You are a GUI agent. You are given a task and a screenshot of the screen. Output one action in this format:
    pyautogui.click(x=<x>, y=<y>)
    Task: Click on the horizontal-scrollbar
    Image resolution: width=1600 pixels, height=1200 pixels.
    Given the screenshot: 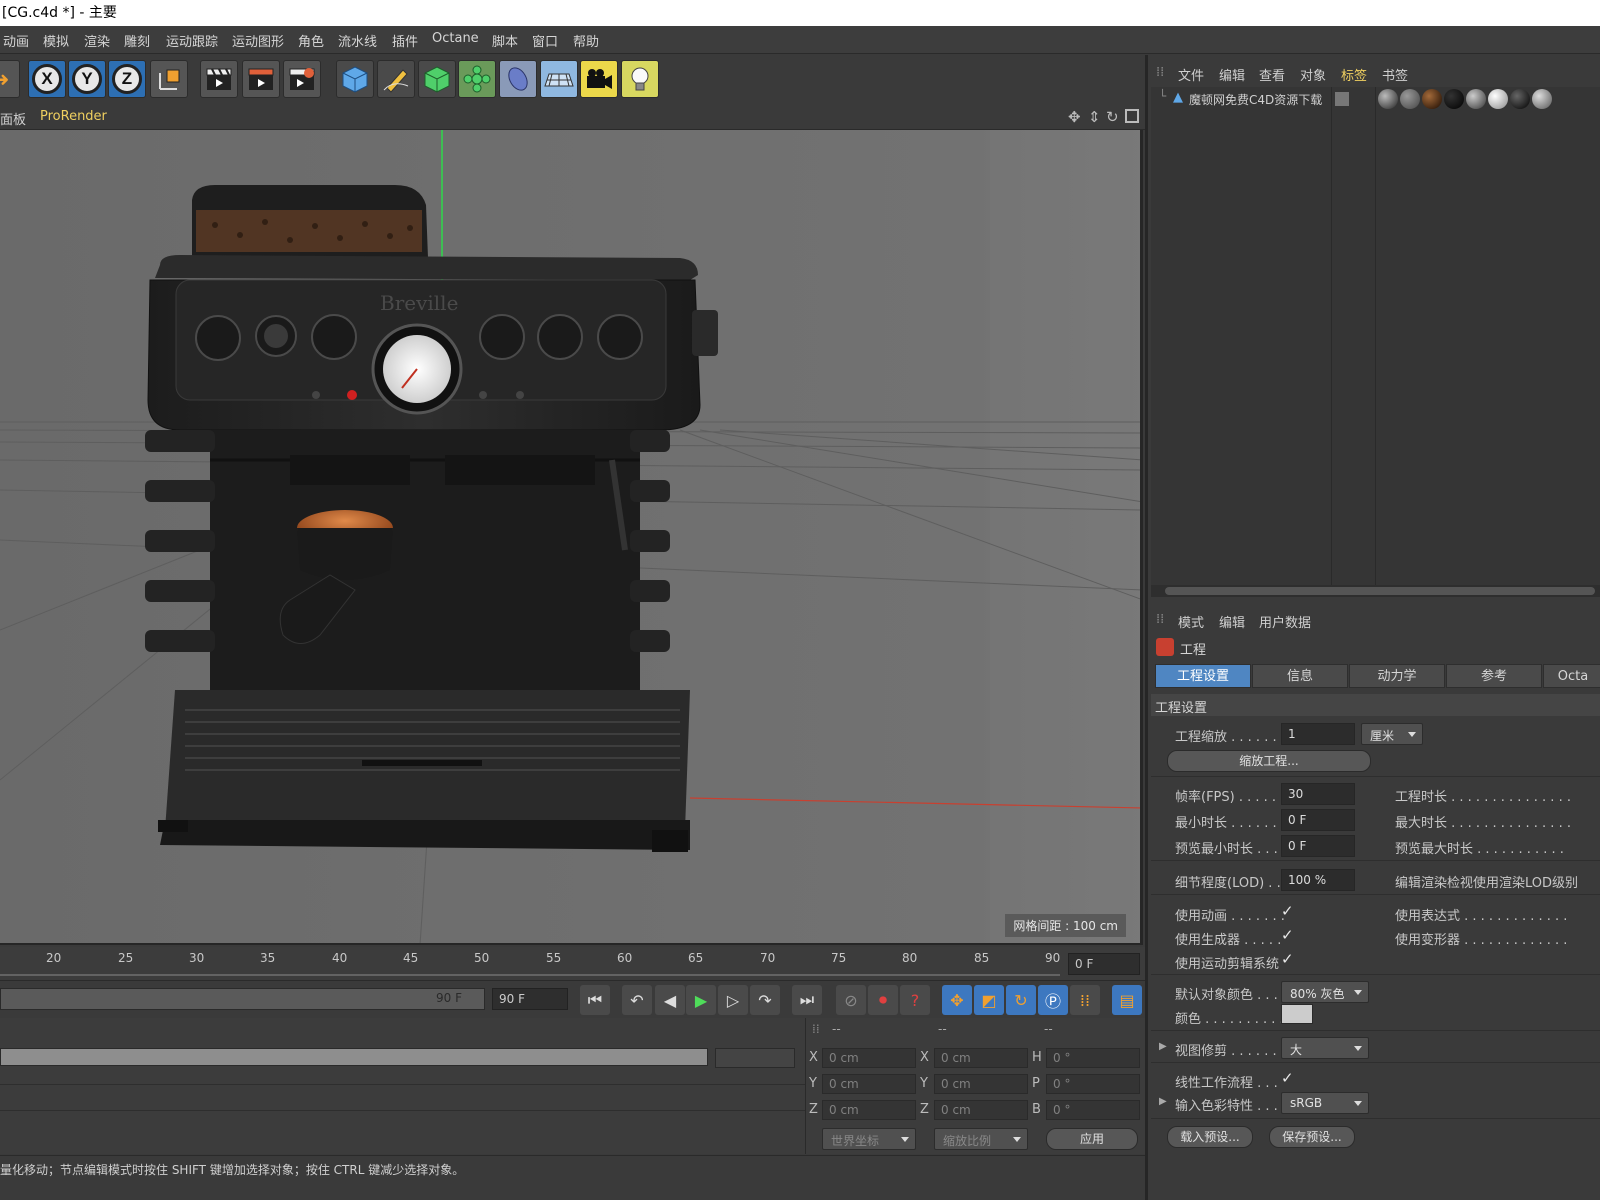 What is the action you would take?
    pyautogui.click(x=1375, y=591)
    